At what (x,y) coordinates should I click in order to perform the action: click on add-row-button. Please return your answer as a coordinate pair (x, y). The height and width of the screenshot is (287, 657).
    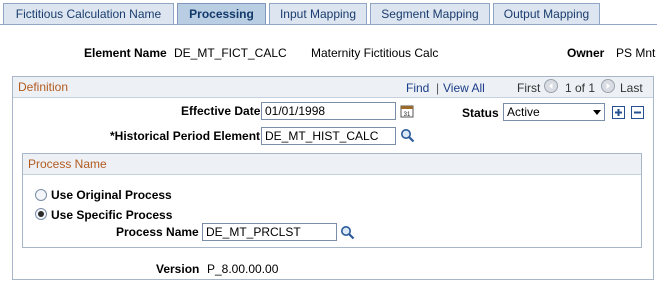
    Looking at the image, I should click on (618, 112).